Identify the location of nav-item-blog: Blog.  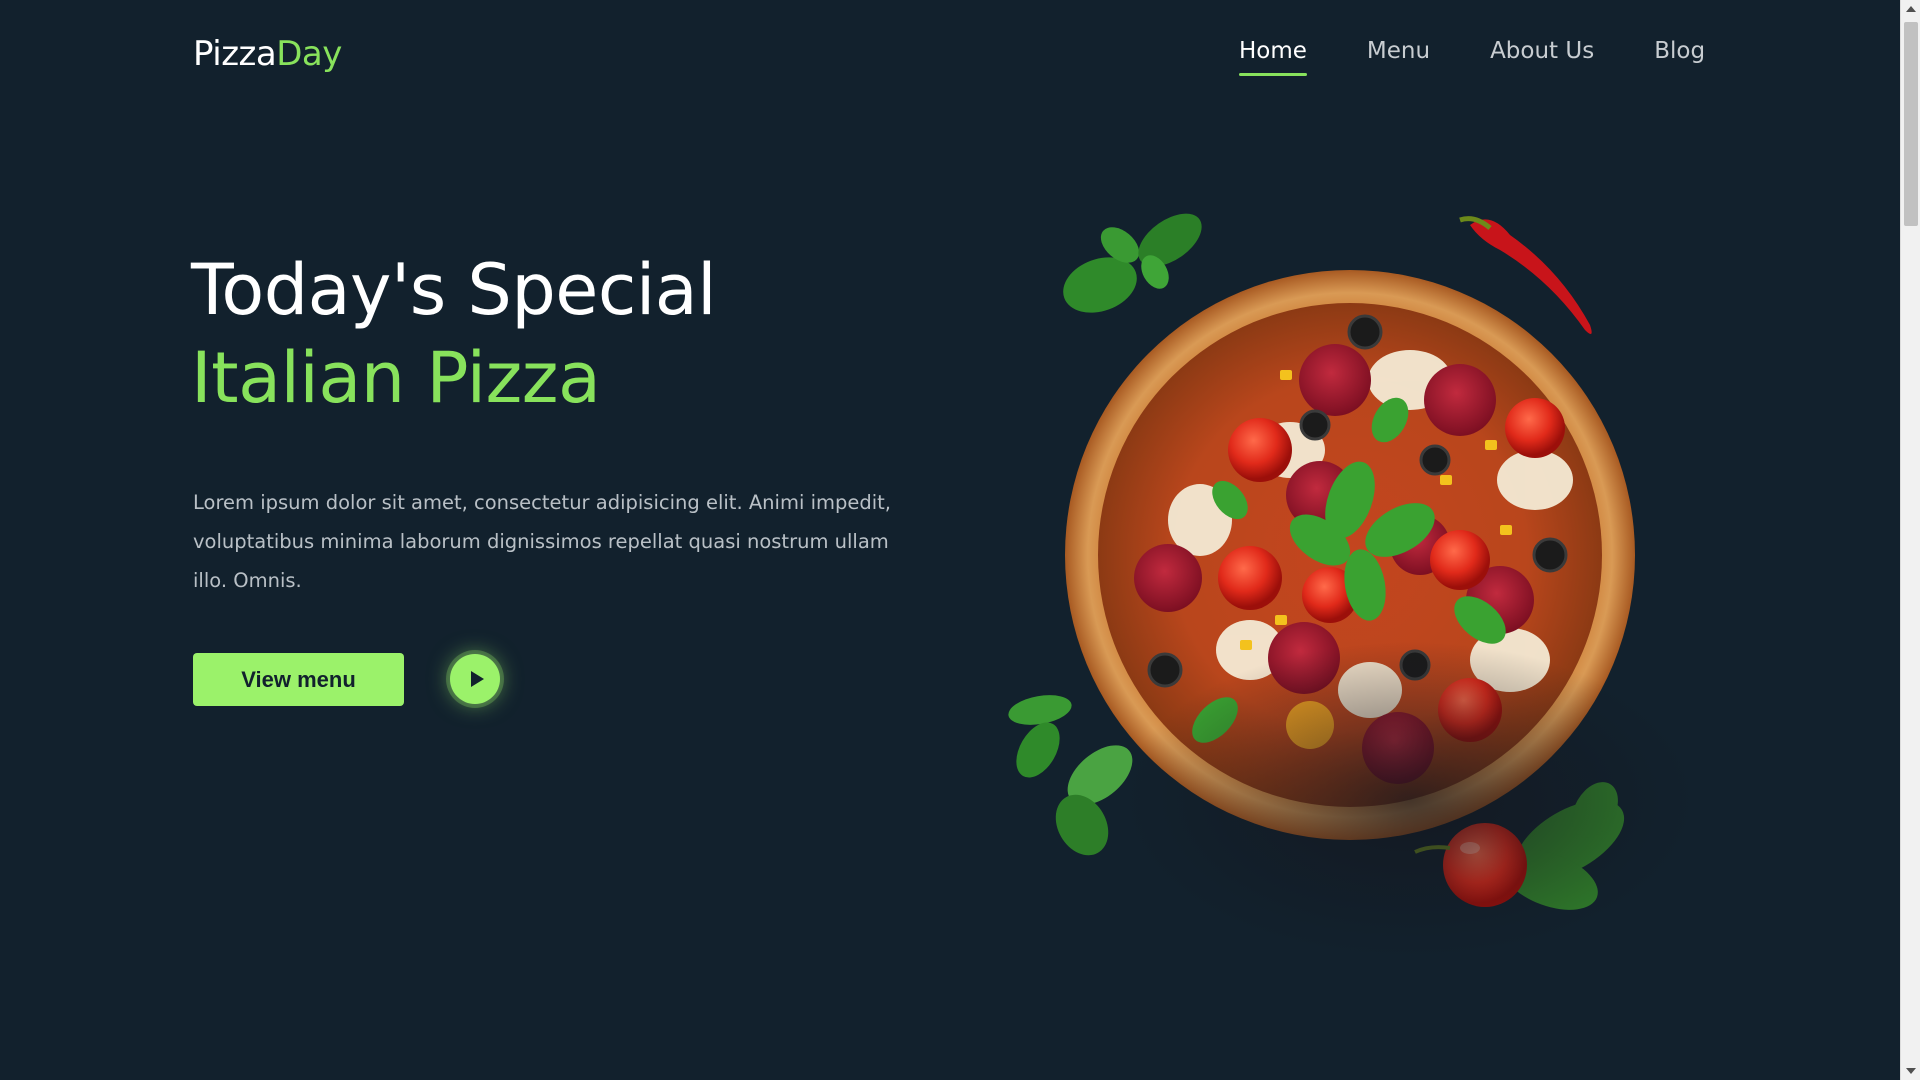
(1679, 51).